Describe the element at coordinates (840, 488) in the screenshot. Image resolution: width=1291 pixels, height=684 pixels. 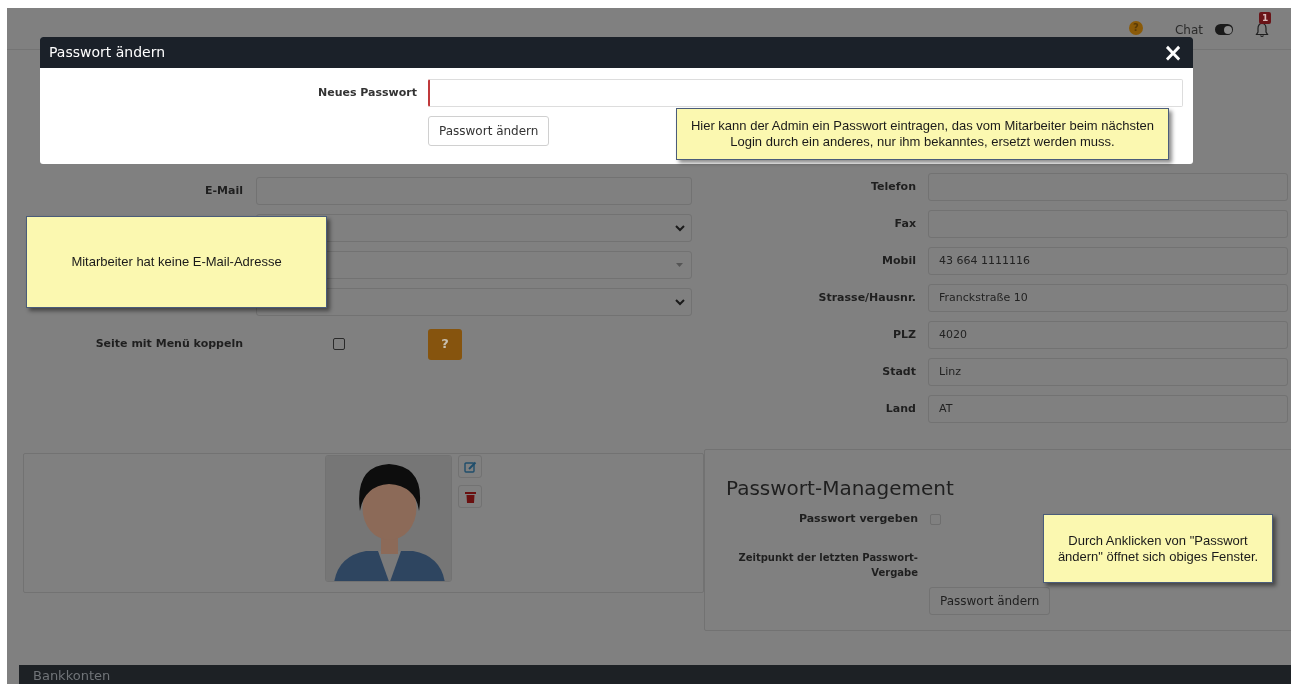
I see `section-heading: Passwort-Management` at that location.